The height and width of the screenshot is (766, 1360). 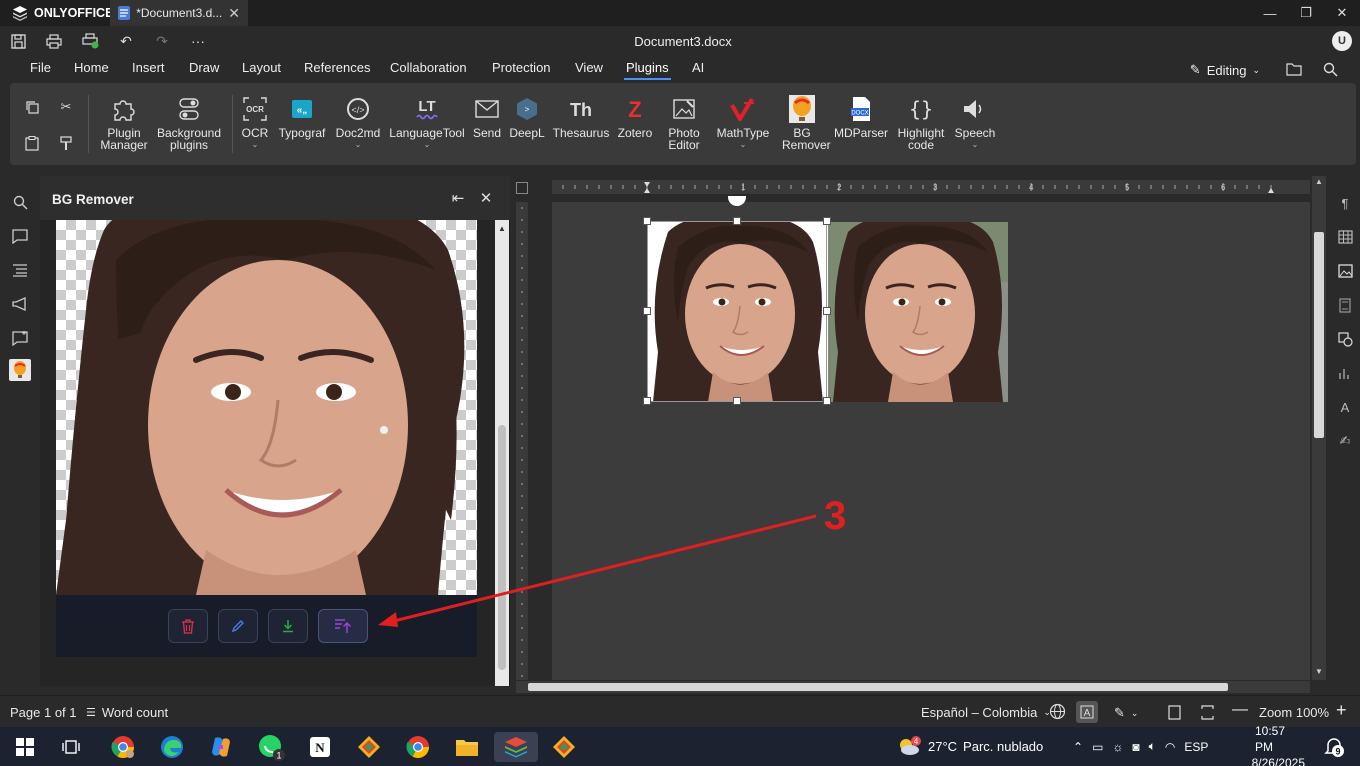 I want to click on paragraph-settings-icon: ¶, so click(x=1345, y=203).